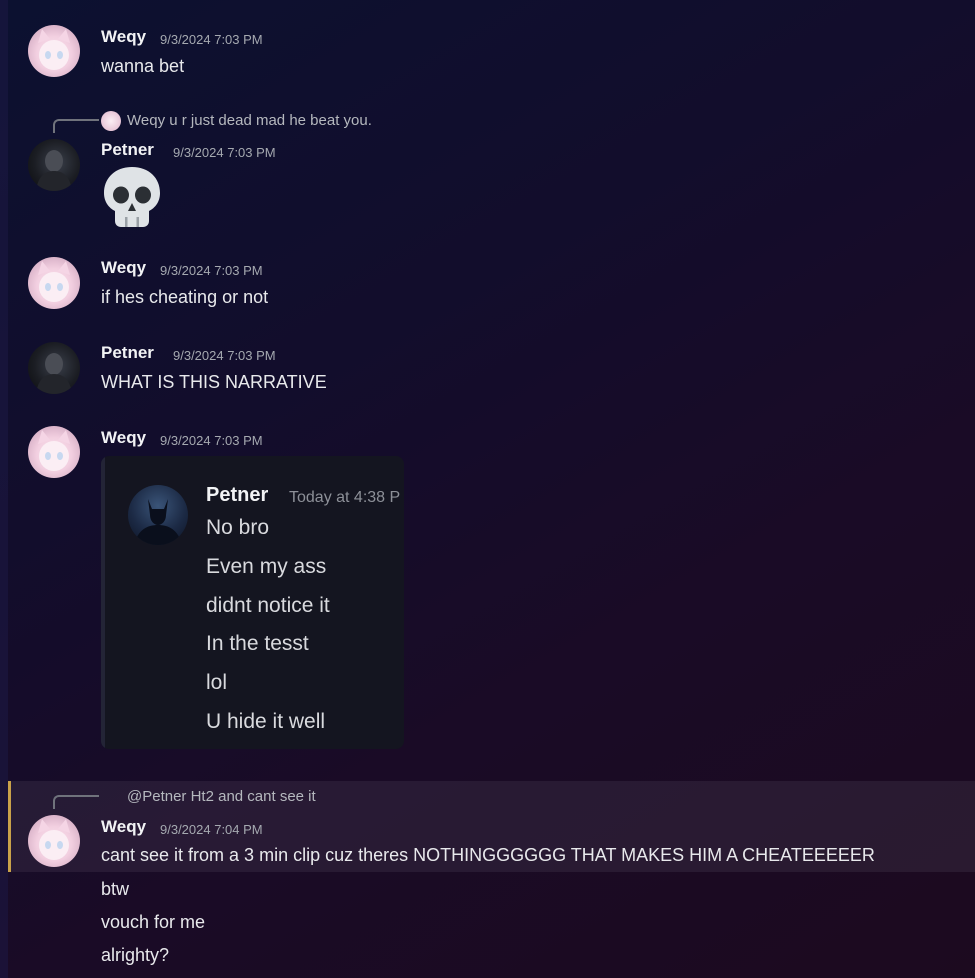  What do you see at coordinates (146, 120) in the screenshot?
I see `reply-author: Weqy` at bounding box center [146, 120].